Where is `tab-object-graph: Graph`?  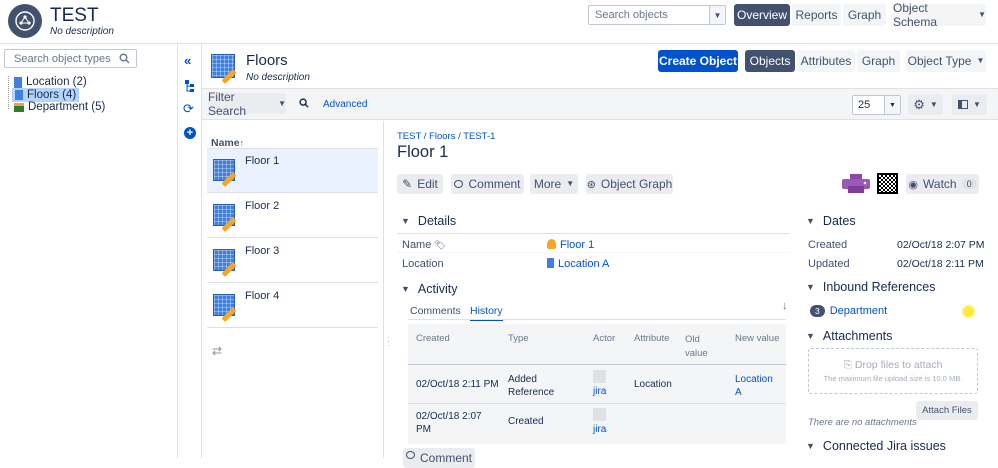
tab-object-graph: Graph is located at coordinates (878, 61).